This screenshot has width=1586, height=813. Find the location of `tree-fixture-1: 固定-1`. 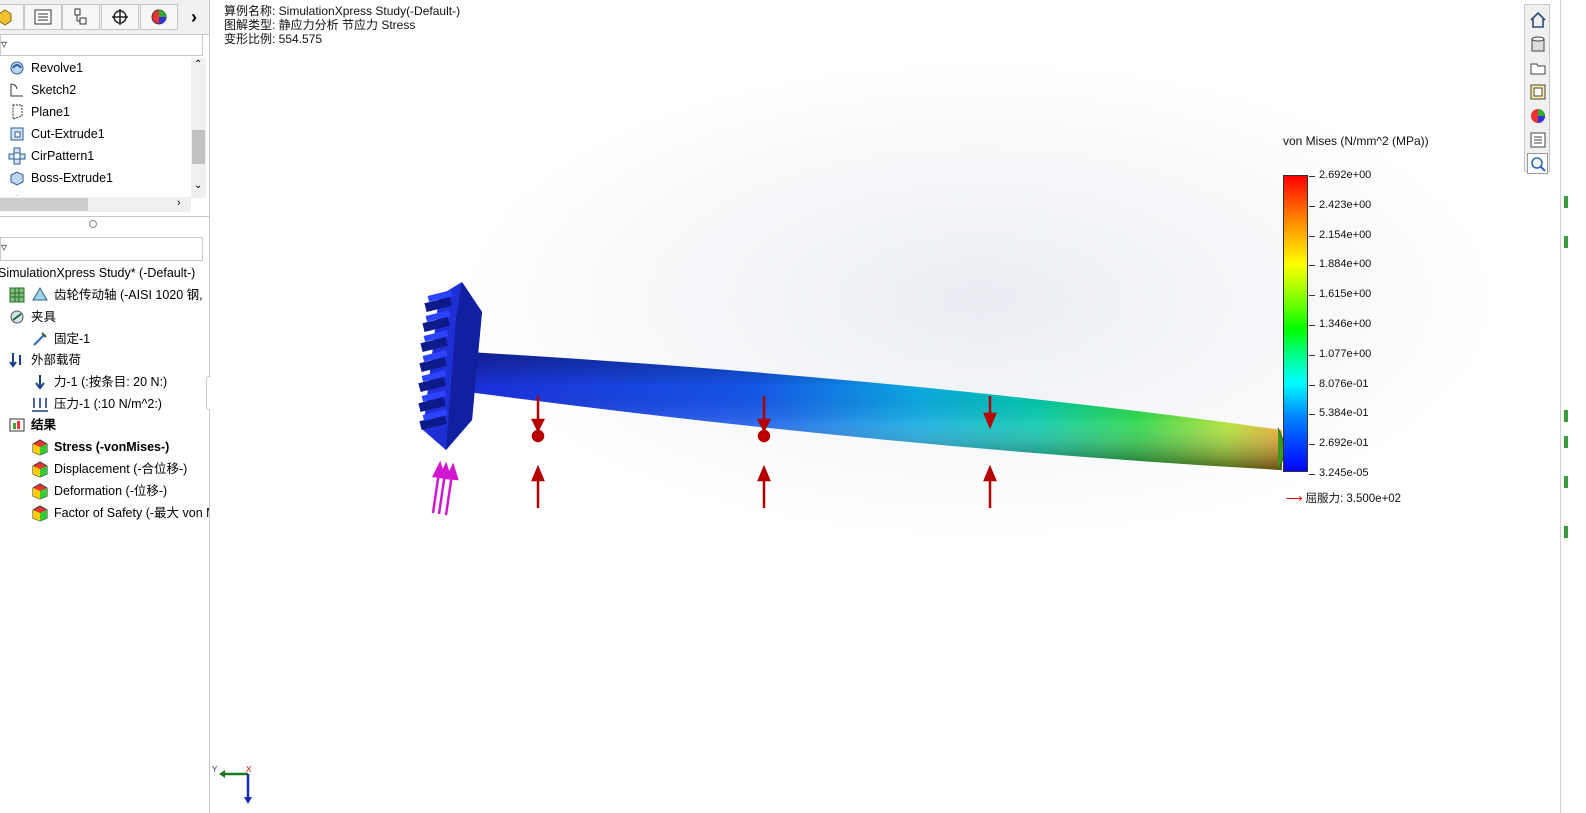

tree-fixture-1: 固定-1 is located at coordinates (60, 339).